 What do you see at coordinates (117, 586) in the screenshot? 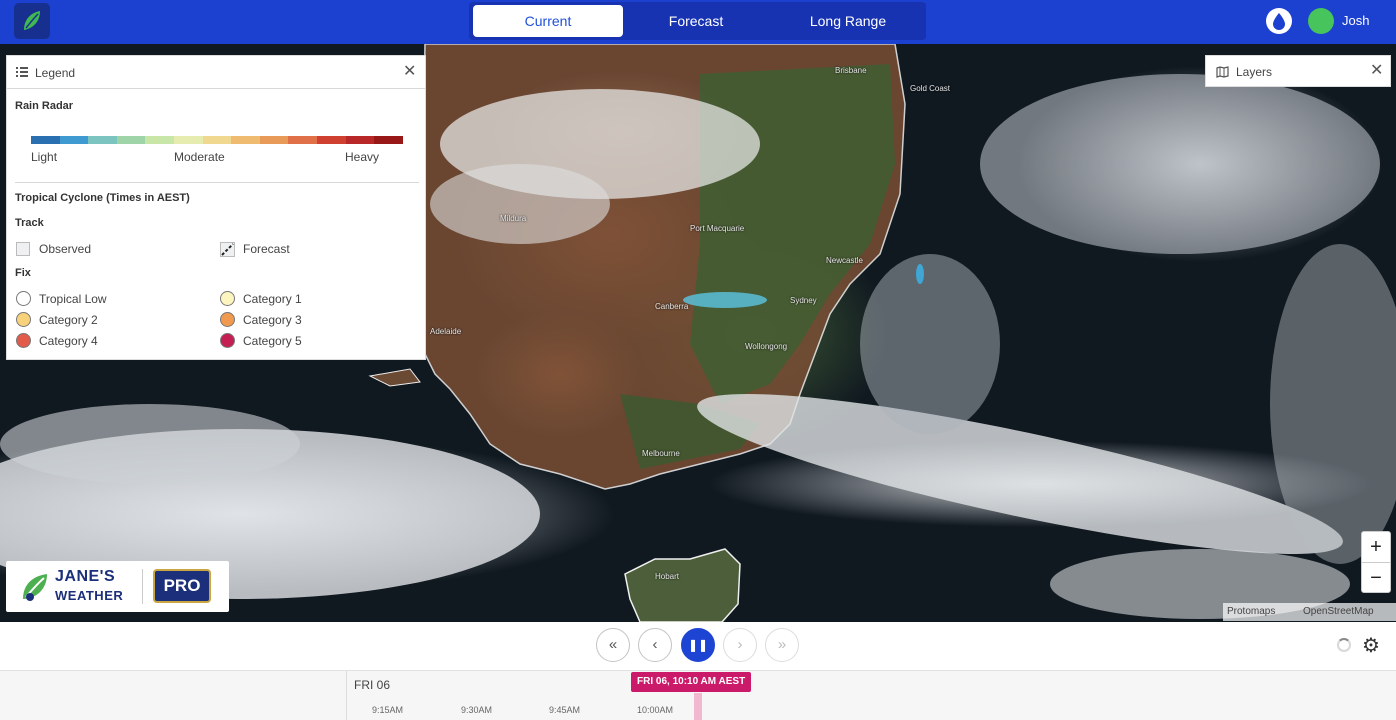
I see `brand-logo: JANE'S WEATHER PRO` at bounding box center [117, 586].